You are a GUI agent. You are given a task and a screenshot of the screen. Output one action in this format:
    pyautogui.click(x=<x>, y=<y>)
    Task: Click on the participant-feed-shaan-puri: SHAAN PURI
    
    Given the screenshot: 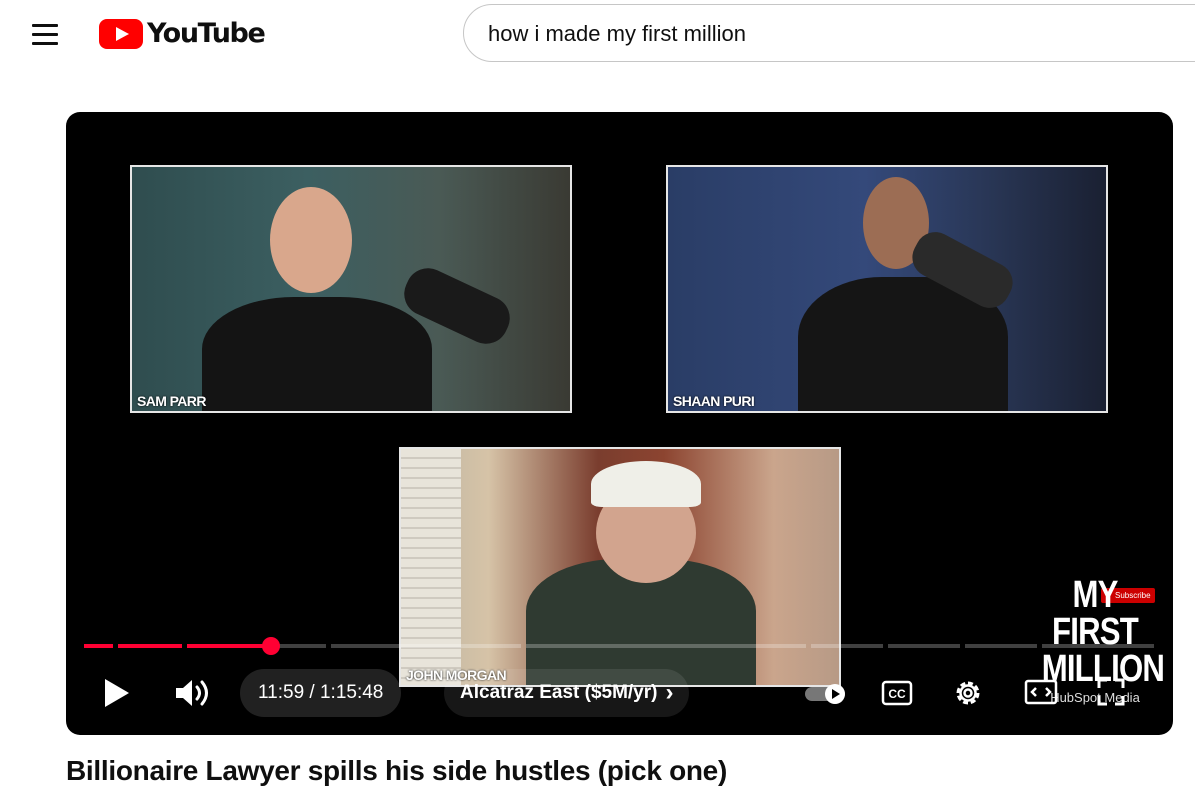 What is the action you would take?
    pyautogui.click(x=887, y=289)
    